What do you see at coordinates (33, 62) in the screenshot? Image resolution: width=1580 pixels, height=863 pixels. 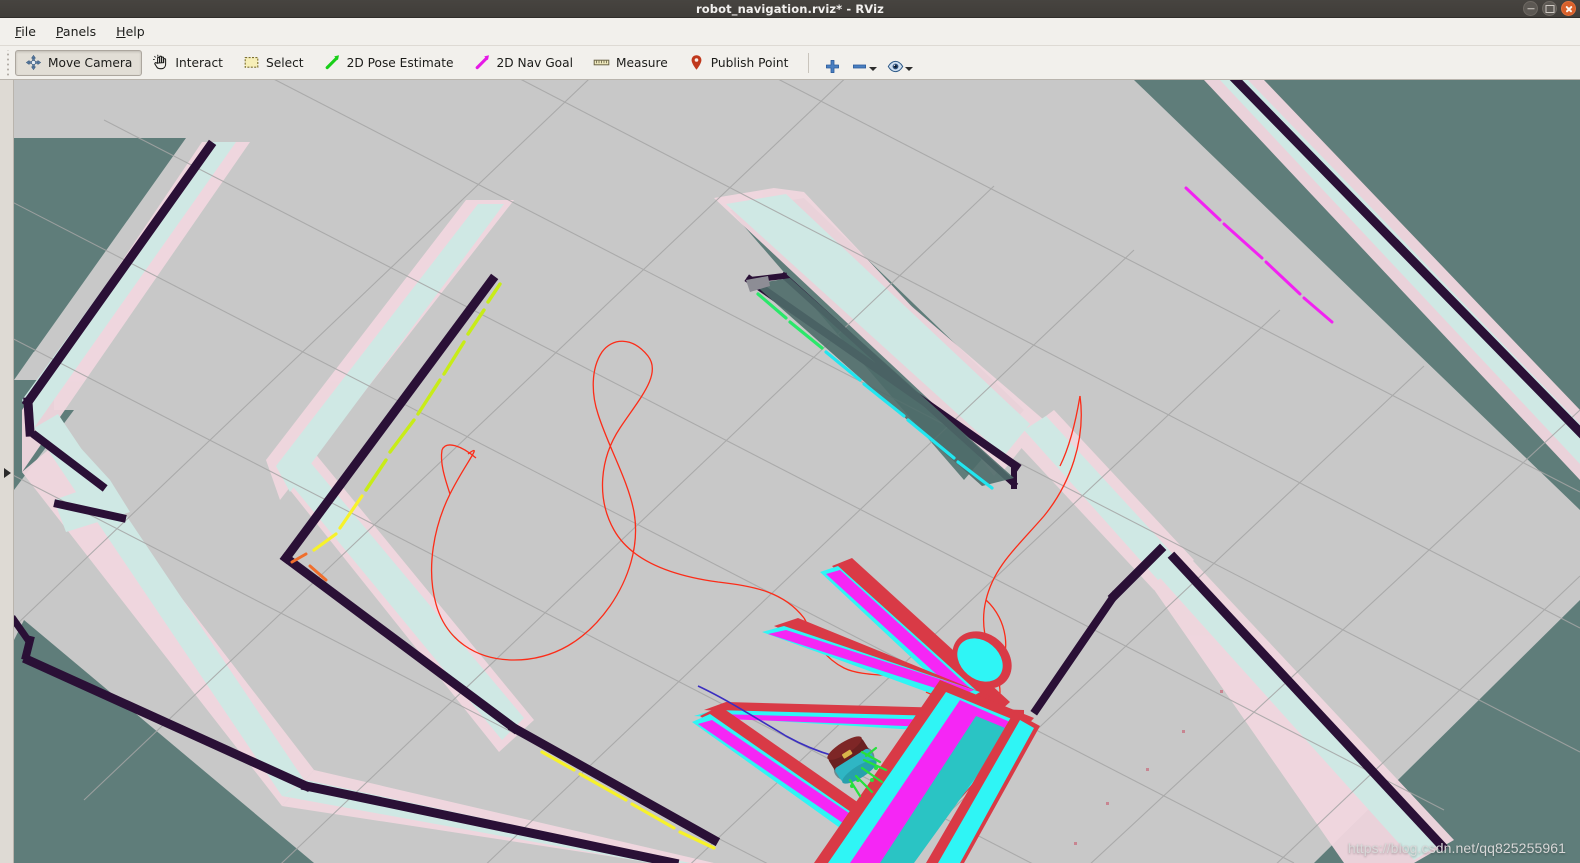 I see `move-camera-icon` at bounding box center [33, 62].